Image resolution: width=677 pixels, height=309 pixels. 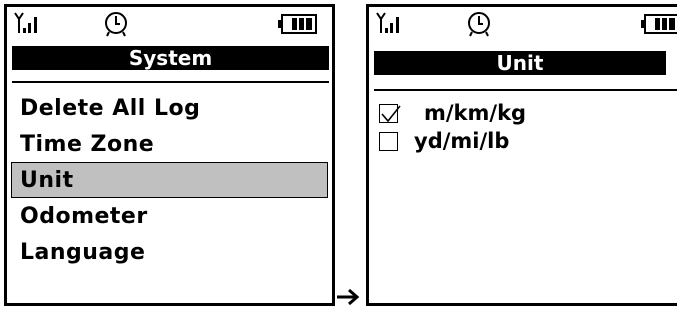 What do you see at coordinates (520, 63) in the screenshot?
I see `screen-title: Unit` at bounding box center [520, 63].